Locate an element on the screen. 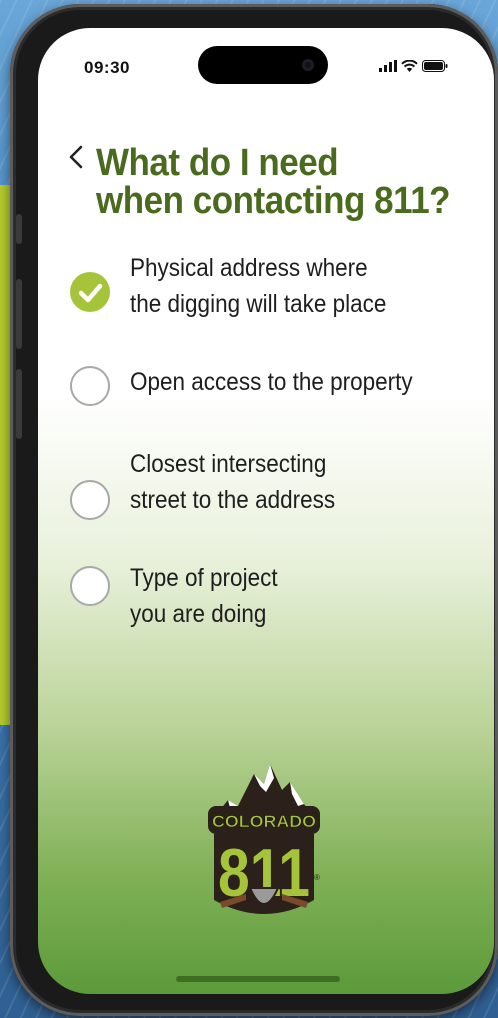  checkbox-checked is located at coordinates (90, 292).